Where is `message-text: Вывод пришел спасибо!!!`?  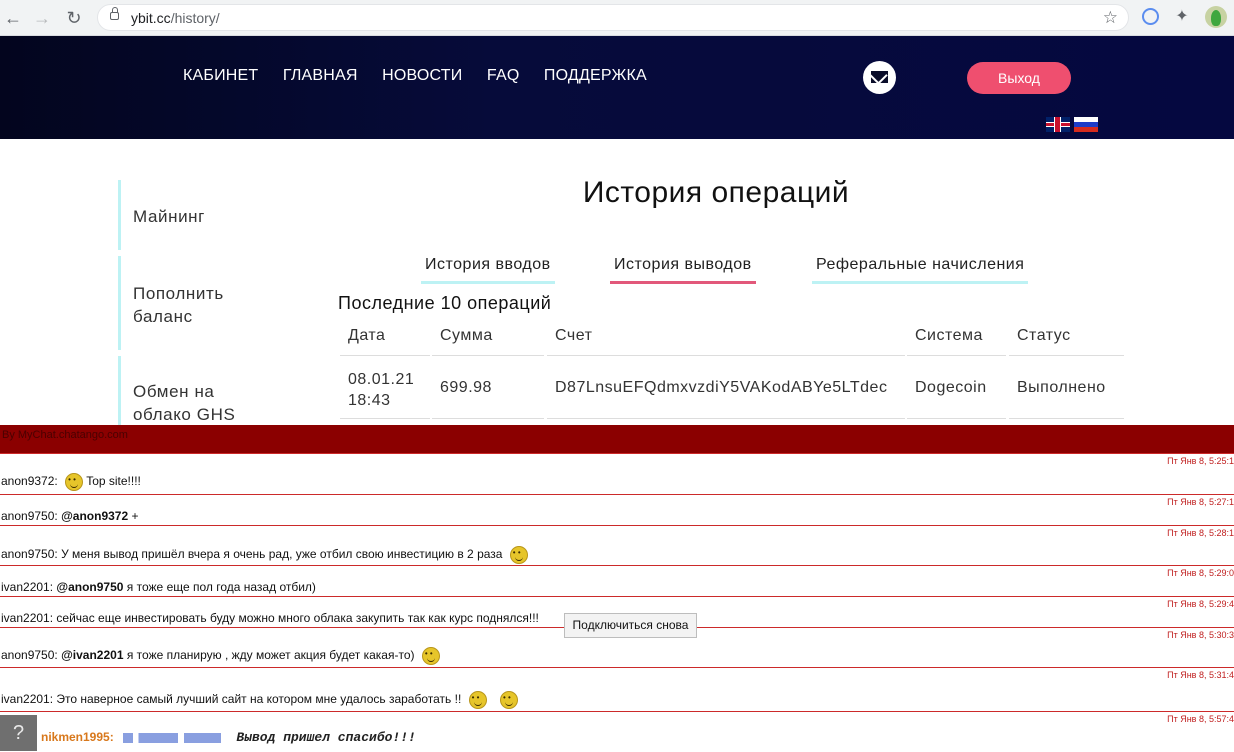
message-text: Вывод пришел спасибо!!! is located at coordinates (326, 737).